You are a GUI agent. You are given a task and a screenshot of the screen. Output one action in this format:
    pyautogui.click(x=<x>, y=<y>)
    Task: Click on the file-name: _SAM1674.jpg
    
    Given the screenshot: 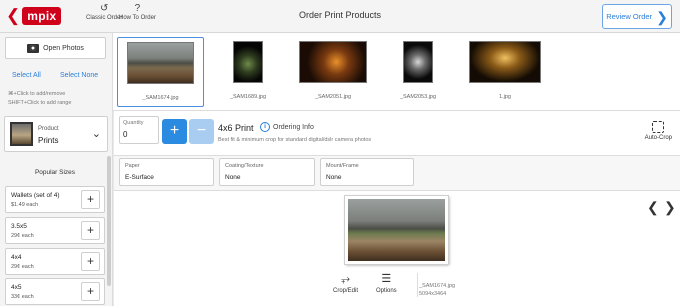 What is the action you would take?
    pyautogui.click(x=437, y=286)
    